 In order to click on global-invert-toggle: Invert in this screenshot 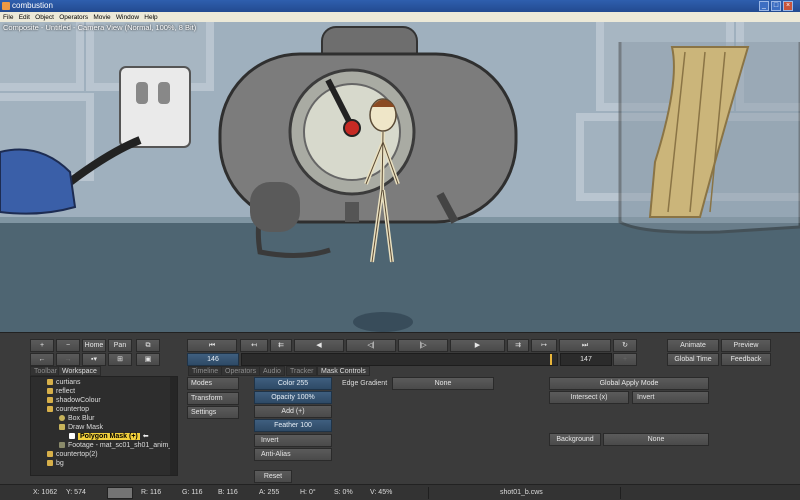, I will do `click(670, 397)`.